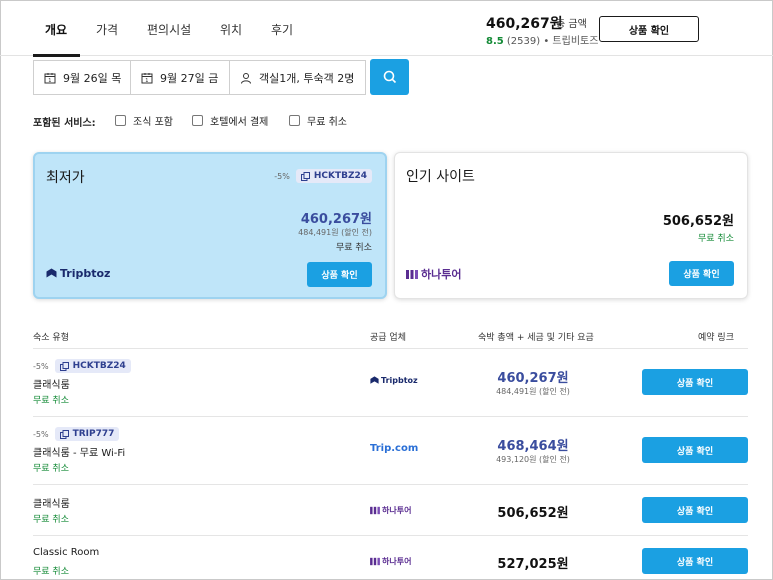 This screenshot has height=580, width=773. I want to click on tripbtoz-logo-icon, so click(51, 273).